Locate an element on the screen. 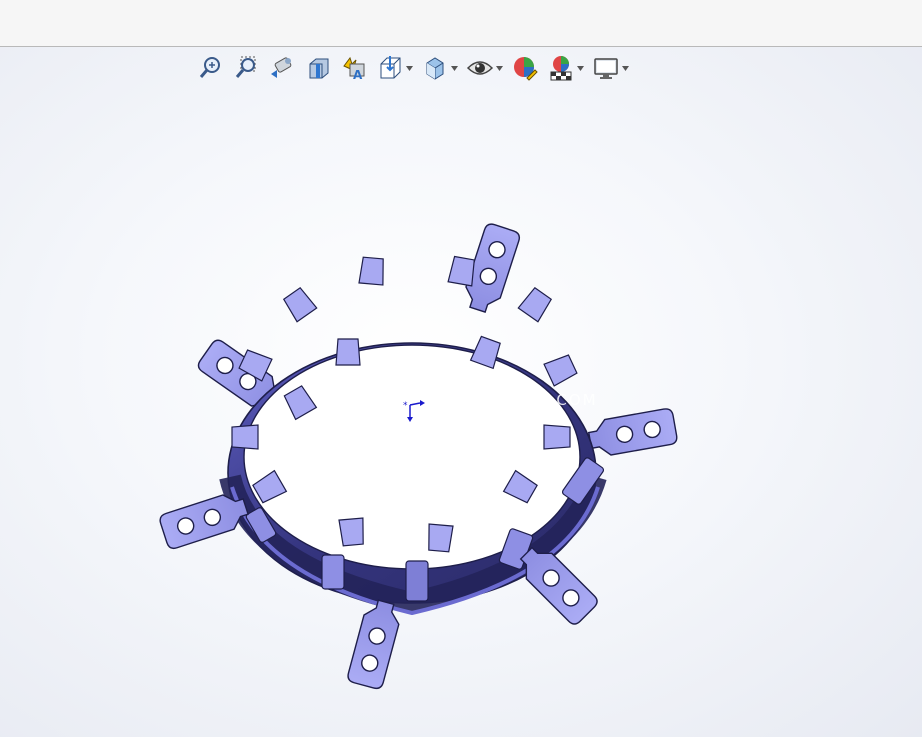 The width and height of the screenshot is (922, 737). dynamic-annotation-views-button: A is located at coordinates (354, 68).